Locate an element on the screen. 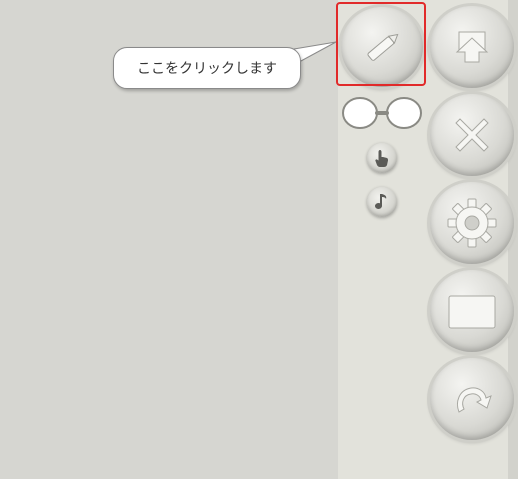 The width and height of the screenshot is (518, 479). upload-button is located at coordinates (472, 47).